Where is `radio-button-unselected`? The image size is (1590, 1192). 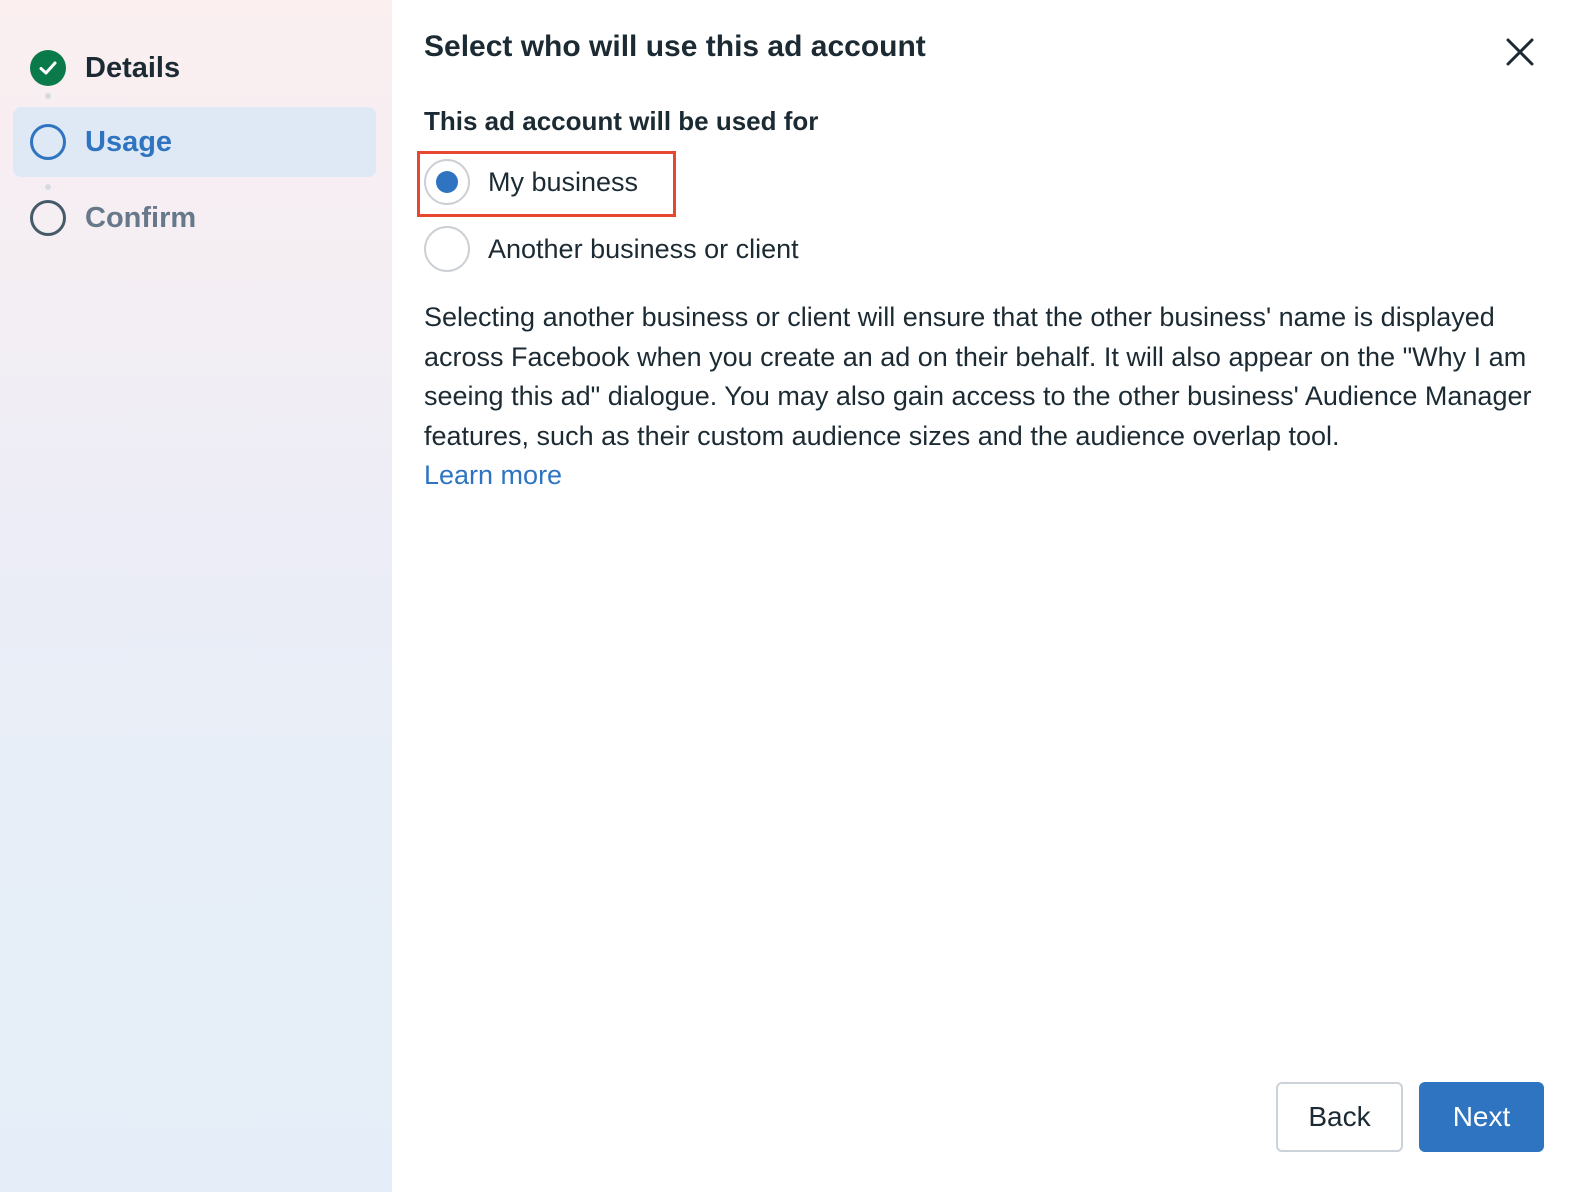 radio-button-unselected is located at coordinates (447, 249).